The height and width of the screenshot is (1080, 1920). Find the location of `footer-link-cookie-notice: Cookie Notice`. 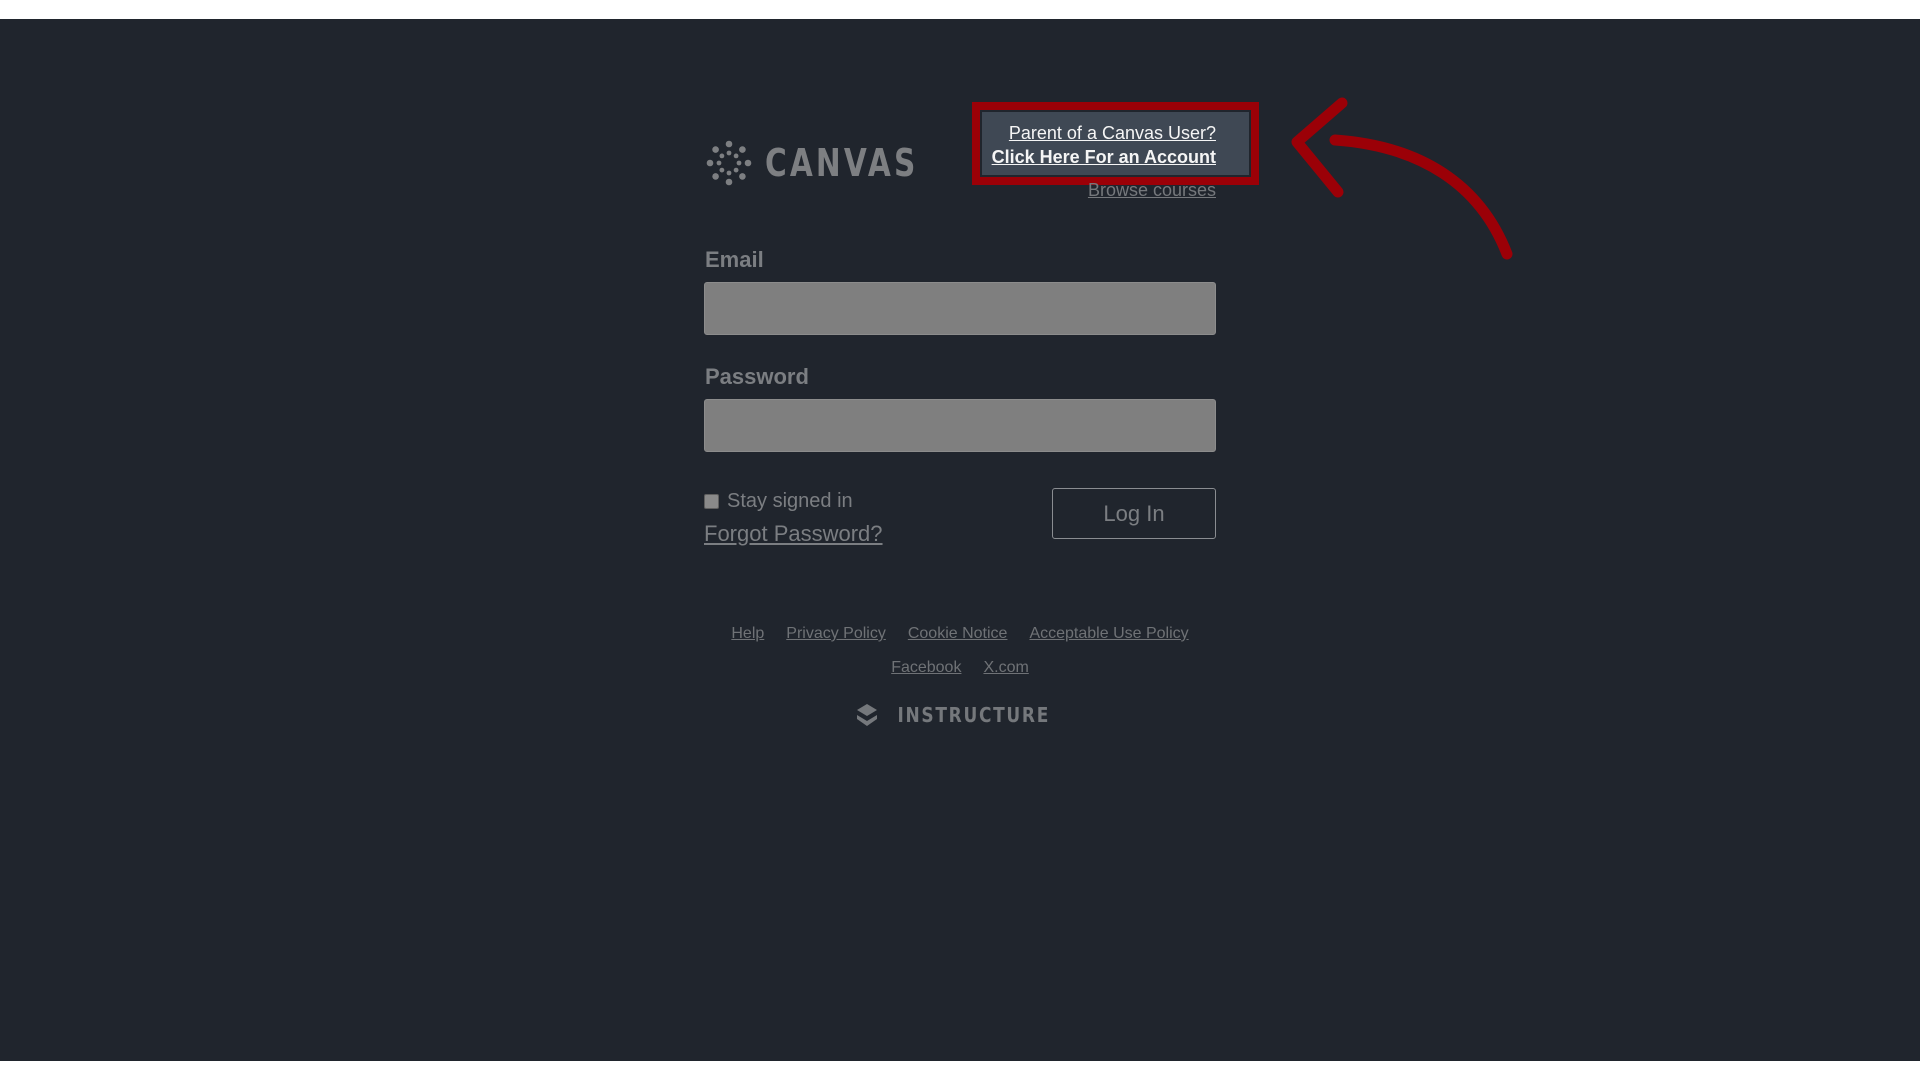

footer-link-cookie-notice: Cookie Notice is located at coordinates (958, 634).